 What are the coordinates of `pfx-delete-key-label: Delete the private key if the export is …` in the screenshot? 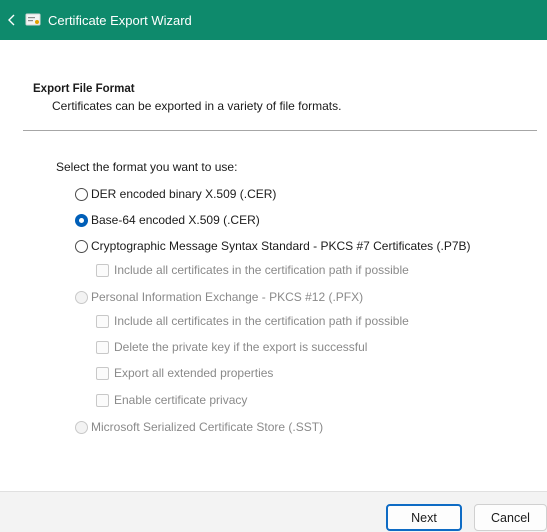 It's located at (241, 347).